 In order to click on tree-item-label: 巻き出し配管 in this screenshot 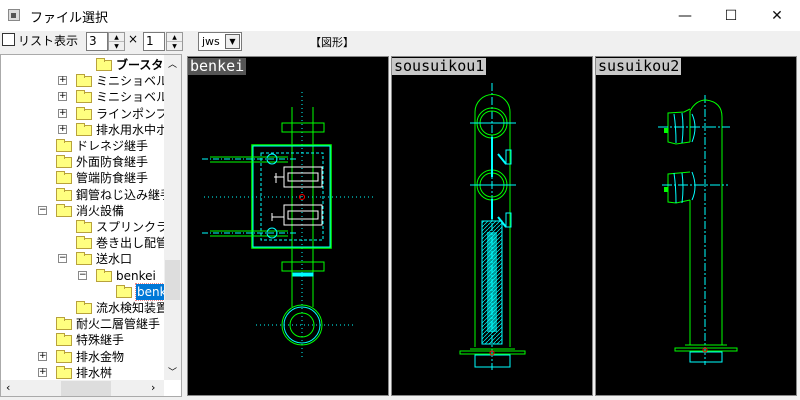, I will do `click(132, 243)`.